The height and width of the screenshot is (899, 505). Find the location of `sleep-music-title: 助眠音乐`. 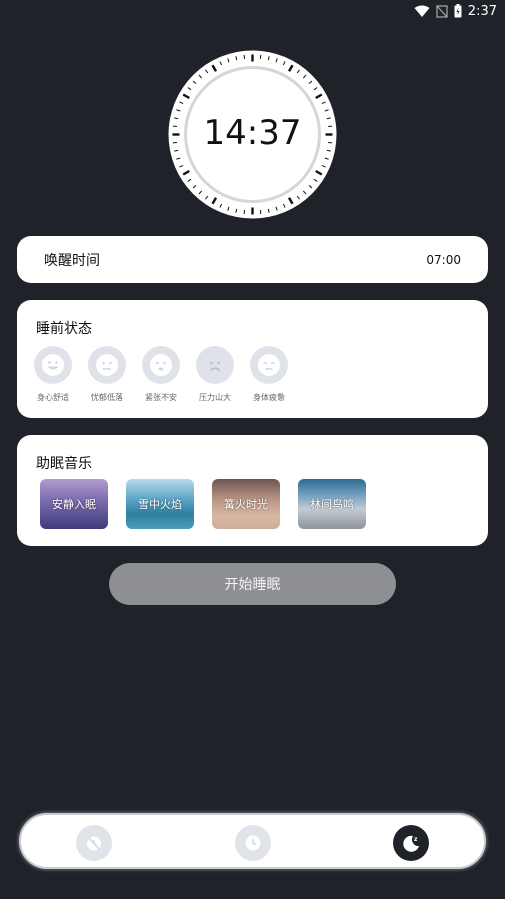

sleep-music-title: 助眠音乐 is located at coordinates (64, 464).